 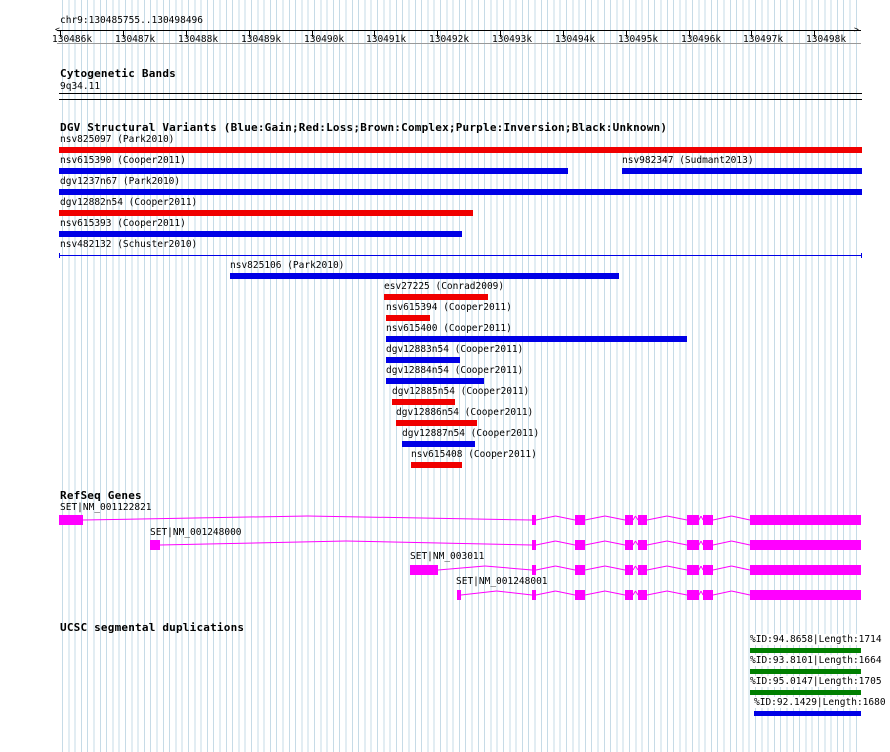 I want to click on dgv-feature-label: dgv12887n54 (Cooper2011), so click(x=471, y=433).